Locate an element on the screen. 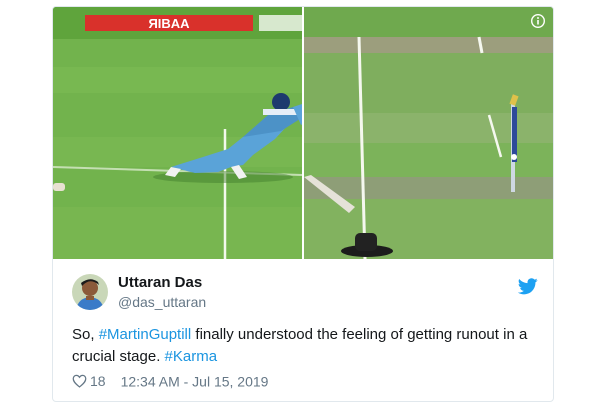 This screenshot has height=407, width=600. hashtag-link-martinguptill: #MartinGuptill is located at coordinates (145, 334).